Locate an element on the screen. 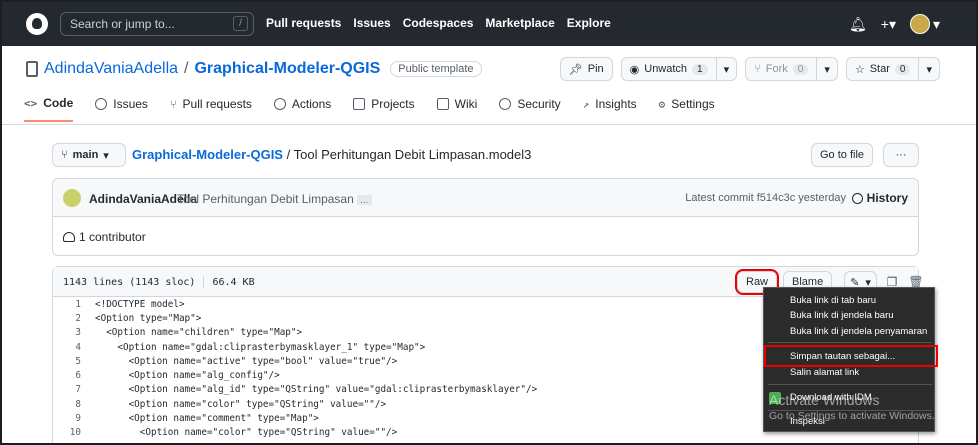 This screenshot has height=445, width=978. menu-item-open-new-window: Buka link di jendela baru is located at coordinates (842, 315).